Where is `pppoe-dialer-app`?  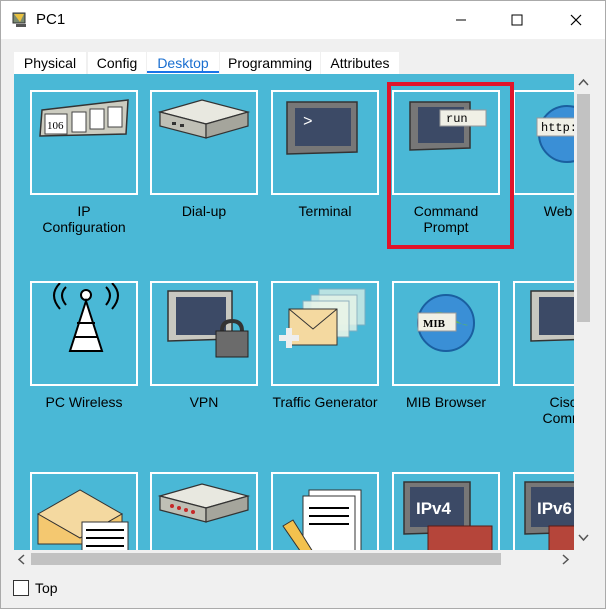
pppoe-dialer-app is located at coordinates (196, 503).